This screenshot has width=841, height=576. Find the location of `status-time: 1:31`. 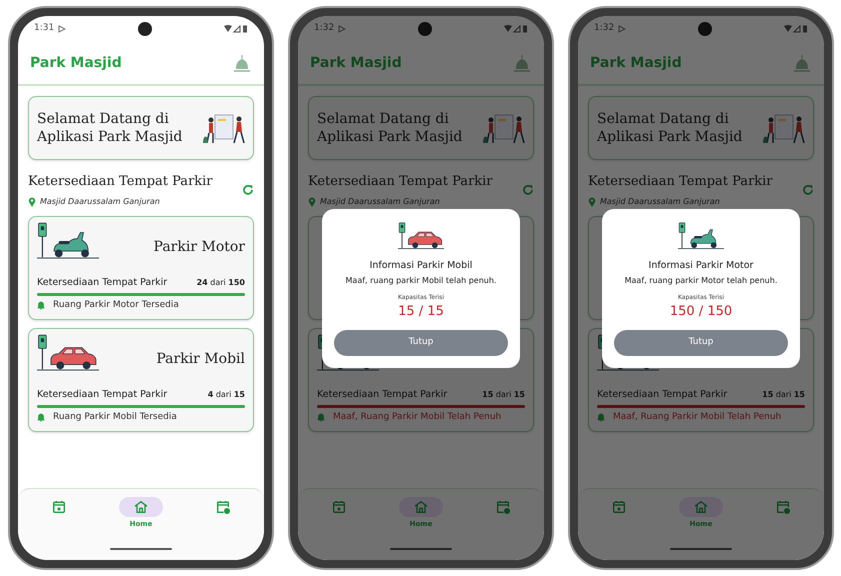

status-time: 1:31 is located at coordinates (44, 29).